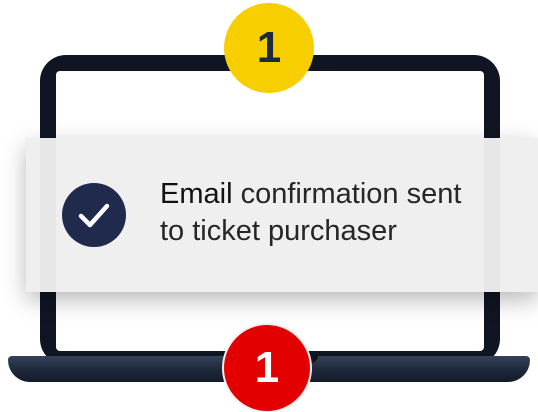  I want to click on checkmark-icon, so click(94, 215).